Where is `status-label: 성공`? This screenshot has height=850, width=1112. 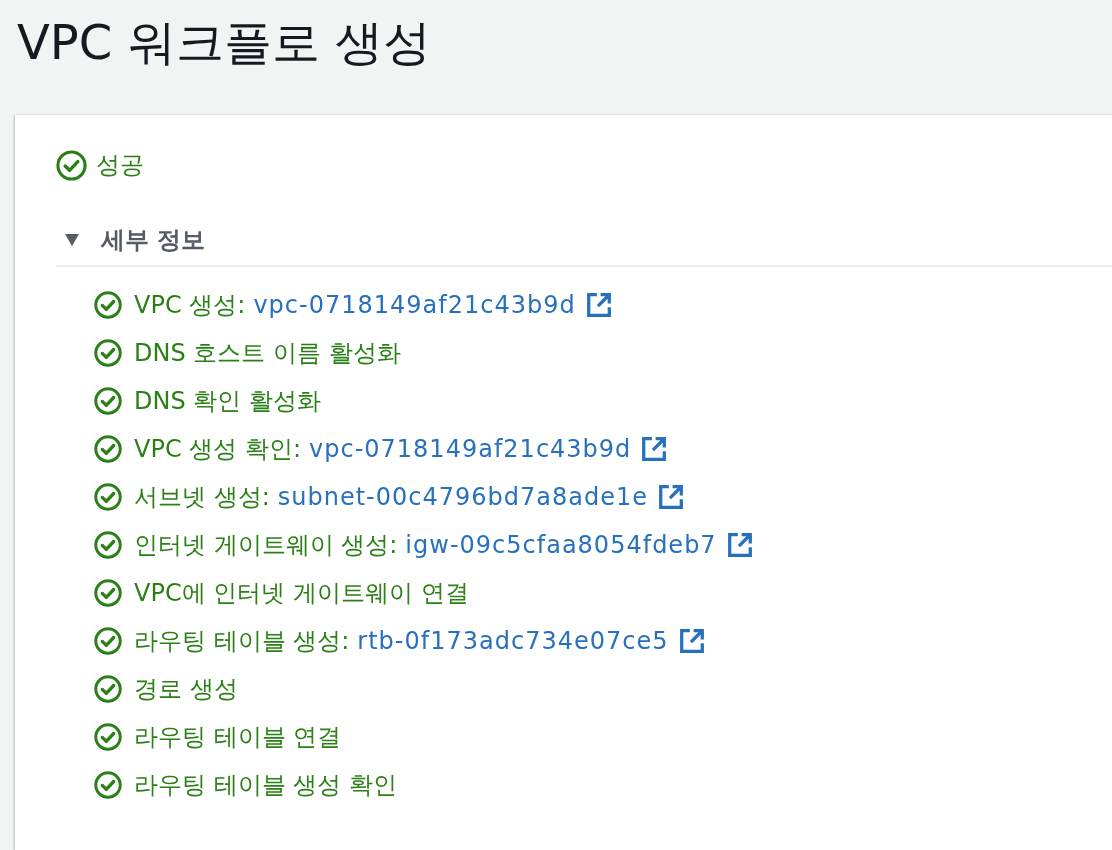 status-label: 성공 is located at coordinates (120, 165).